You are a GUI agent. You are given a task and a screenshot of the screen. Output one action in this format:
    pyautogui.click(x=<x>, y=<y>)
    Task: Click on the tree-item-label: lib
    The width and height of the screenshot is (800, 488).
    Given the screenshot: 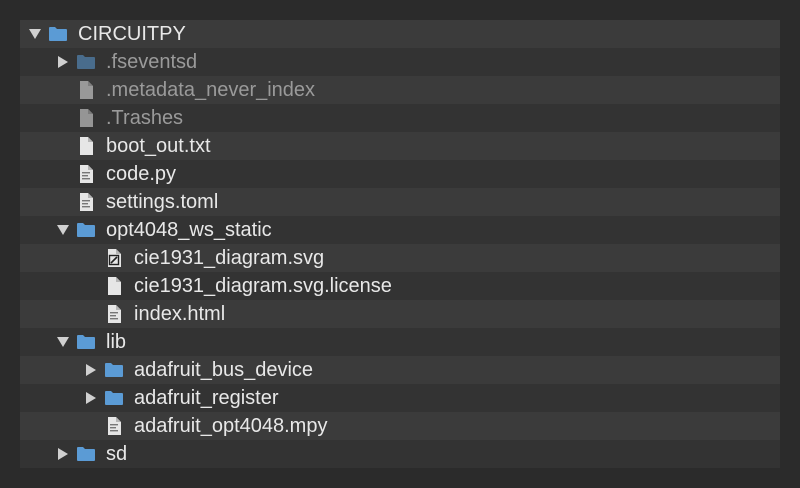 What is the action you would take?
    pyautogui.click(x=116, y=342)
    